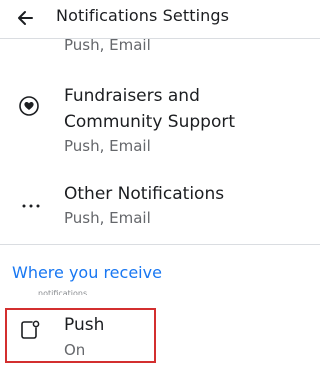 The height and width of the screenshot is (377, 320). What do you see at coordinates (31, 203) in the screenshot?
I see `more-dots-icon` at bounding box center [31, 203].